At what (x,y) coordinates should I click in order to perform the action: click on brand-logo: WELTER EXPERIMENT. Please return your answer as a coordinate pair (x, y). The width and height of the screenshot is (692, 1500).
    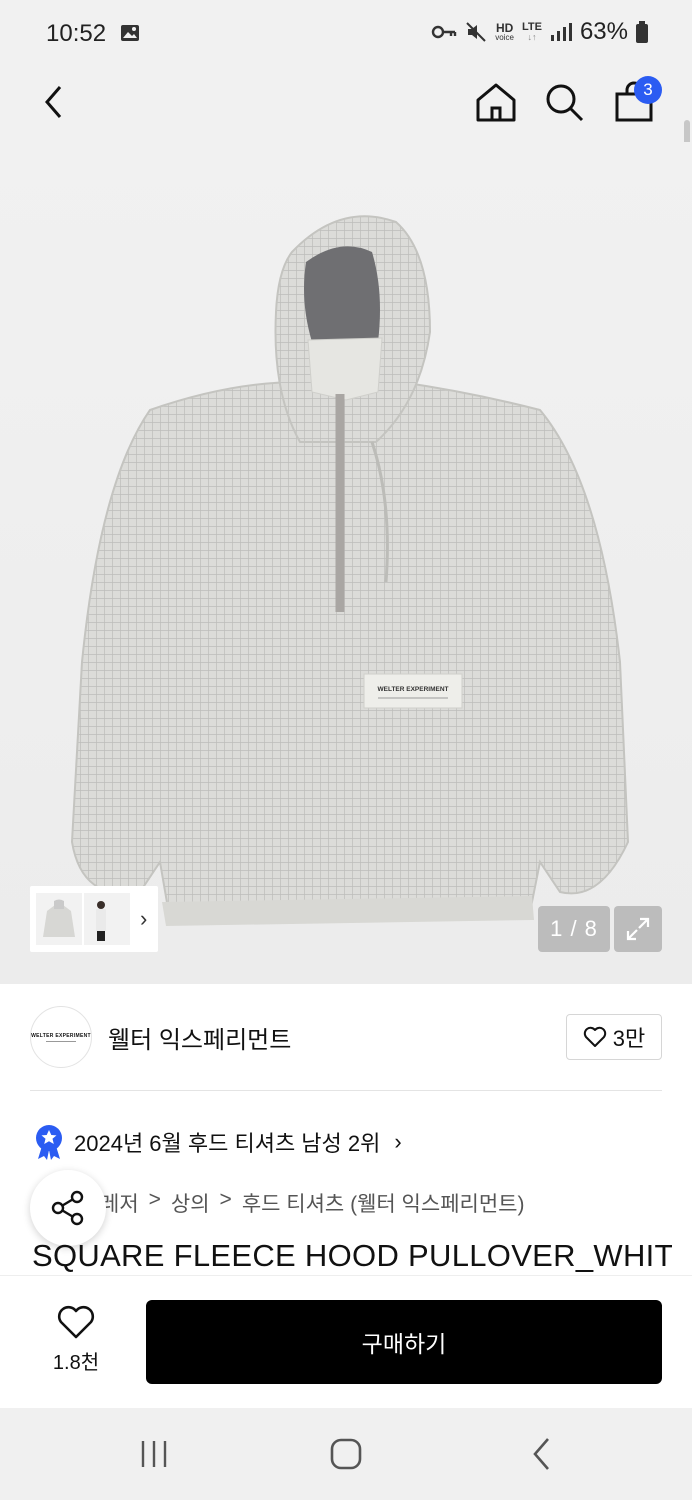
    Looking at the image, I should click on (61, 1037).